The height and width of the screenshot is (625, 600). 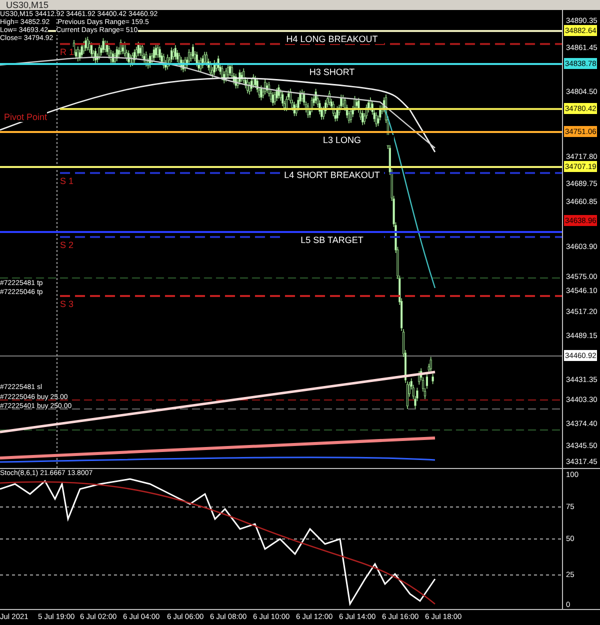 I want to click on pivot-label: R 1, so click(x=67, y=52).